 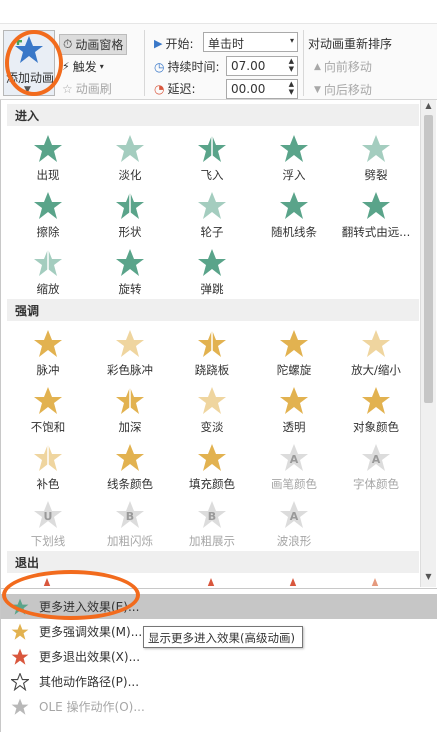 What do you see at coordinates (130, 148) in the screenshot?
I see `star-fade-icon` at bounding box center [130, 148].